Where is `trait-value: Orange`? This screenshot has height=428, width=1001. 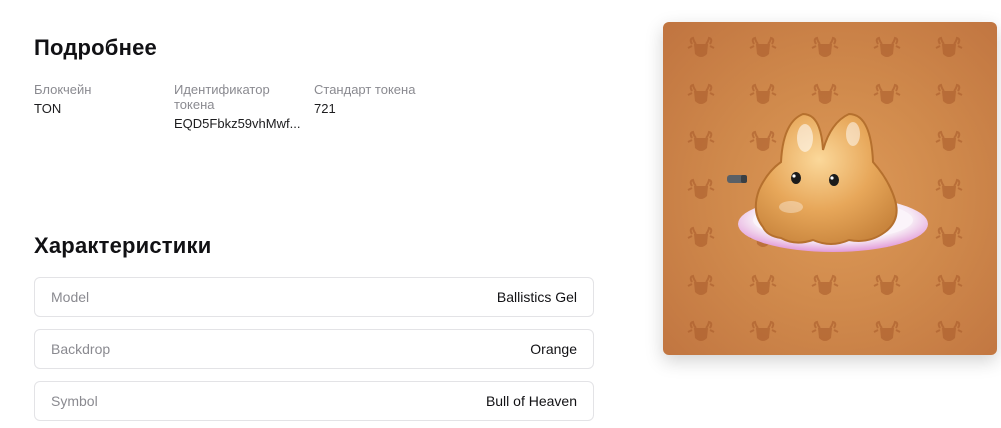 trait-value: Orange is located at coordinates (553, 349).